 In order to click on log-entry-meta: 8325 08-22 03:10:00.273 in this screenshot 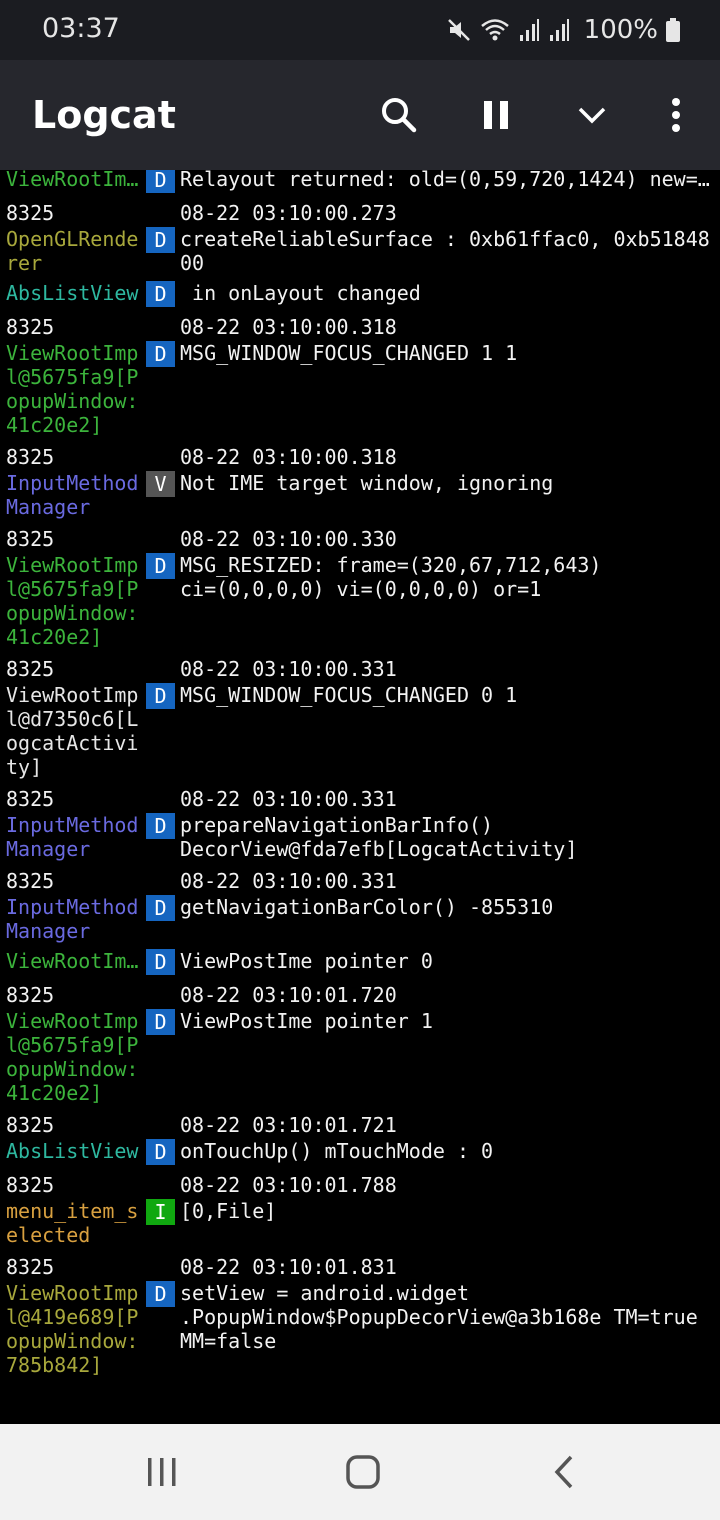, I will do `click(360, 213)`.